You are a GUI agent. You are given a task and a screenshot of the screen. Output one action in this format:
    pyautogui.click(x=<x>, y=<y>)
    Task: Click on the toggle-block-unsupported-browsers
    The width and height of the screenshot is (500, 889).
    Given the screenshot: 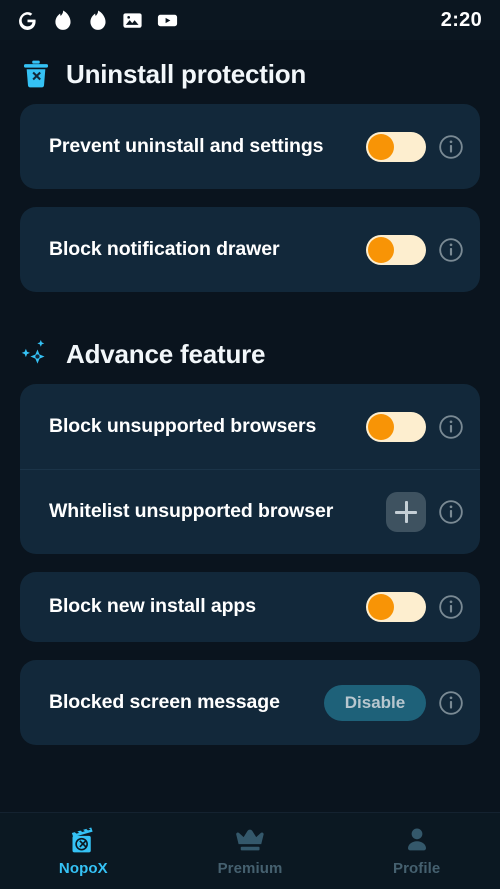 What is the action you would take?
    pyautogui.click(x=396, y=426)
    